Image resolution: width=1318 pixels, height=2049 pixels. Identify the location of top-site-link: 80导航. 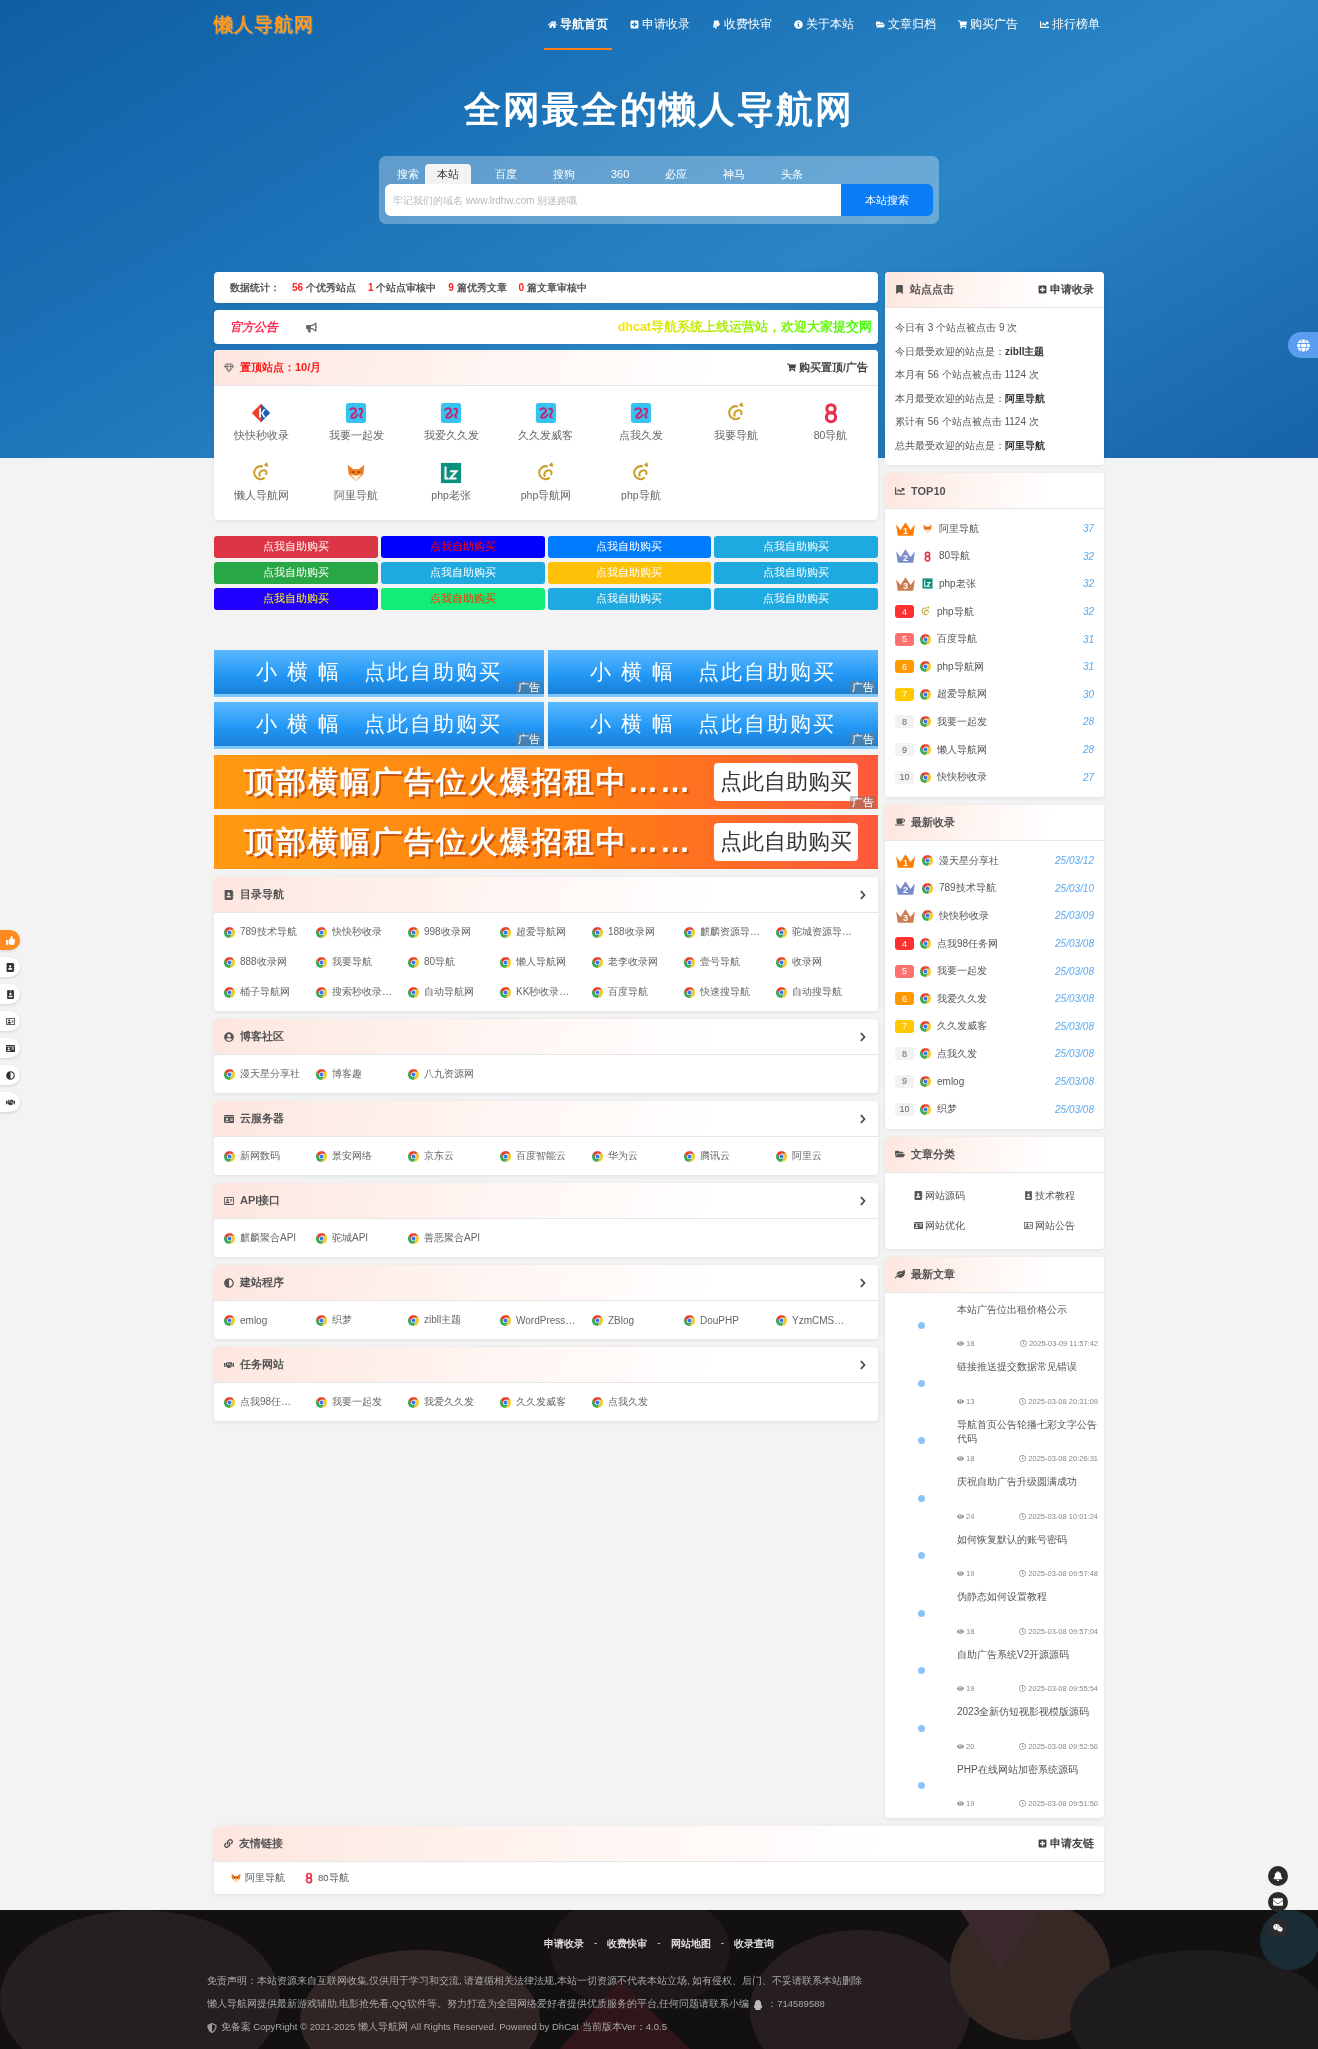
(830, 422).